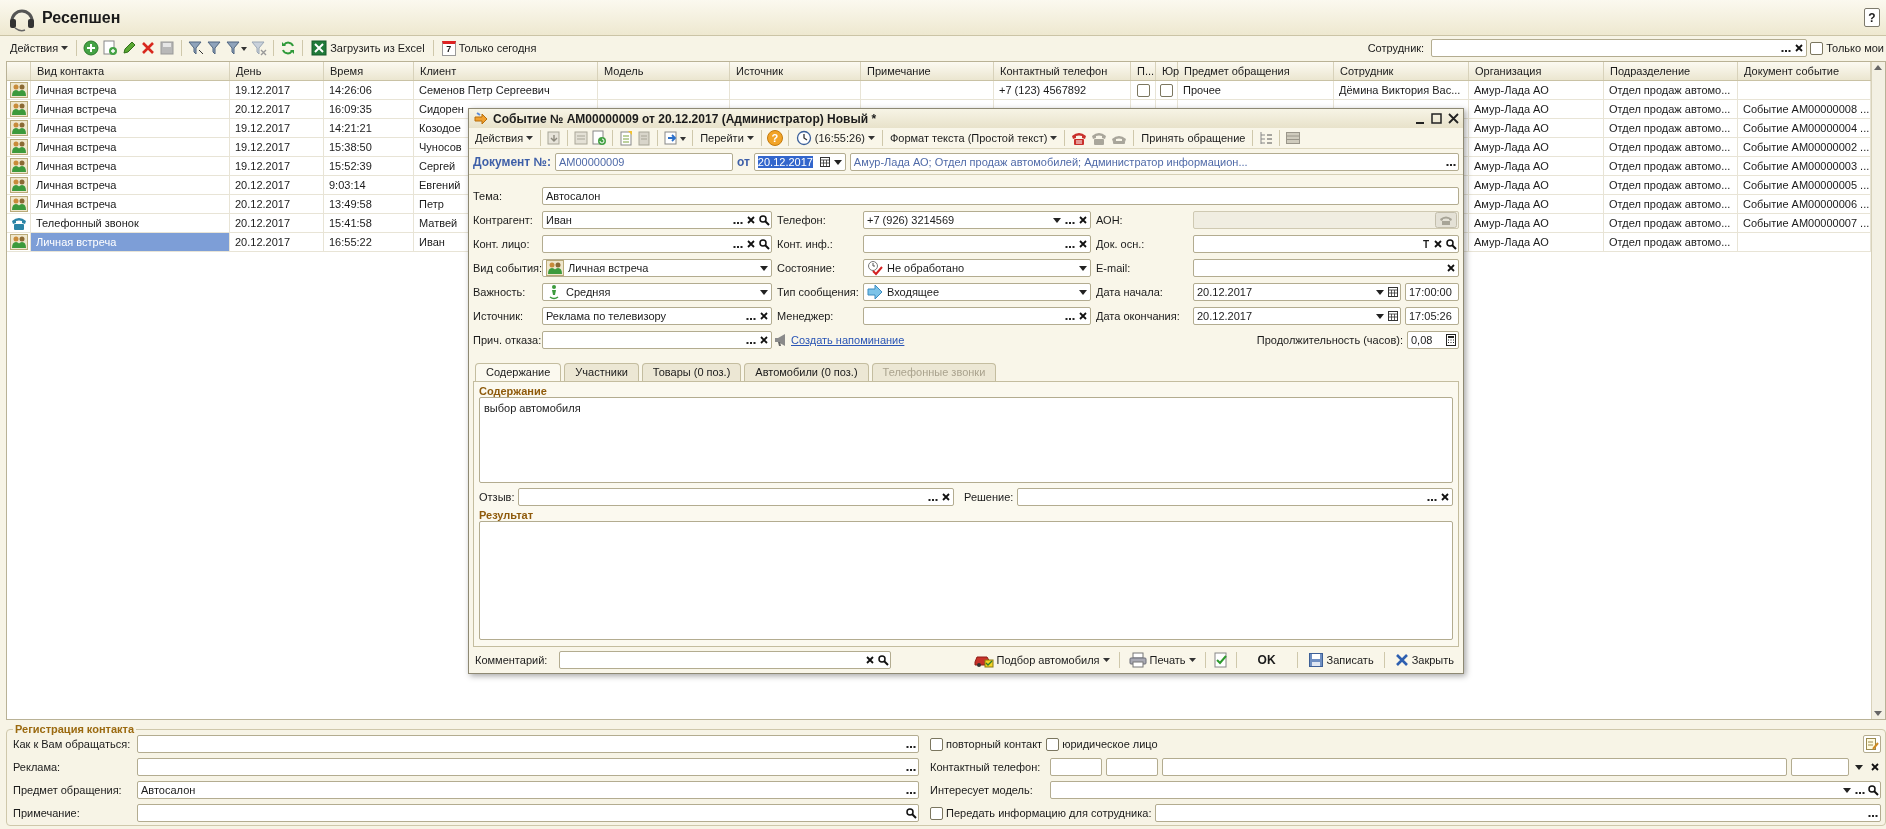  What do you see at coordinates (1878, 390) in the screenshot?
I see `scrollbar` at bounding box center [1878, 390].